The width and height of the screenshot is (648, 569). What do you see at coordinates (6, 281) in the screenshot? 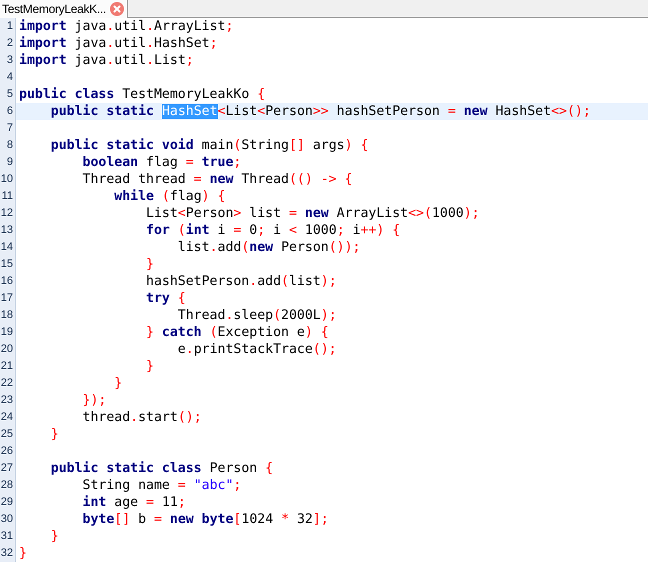
I see `line-number: 16` at bounding box center [6, 281].